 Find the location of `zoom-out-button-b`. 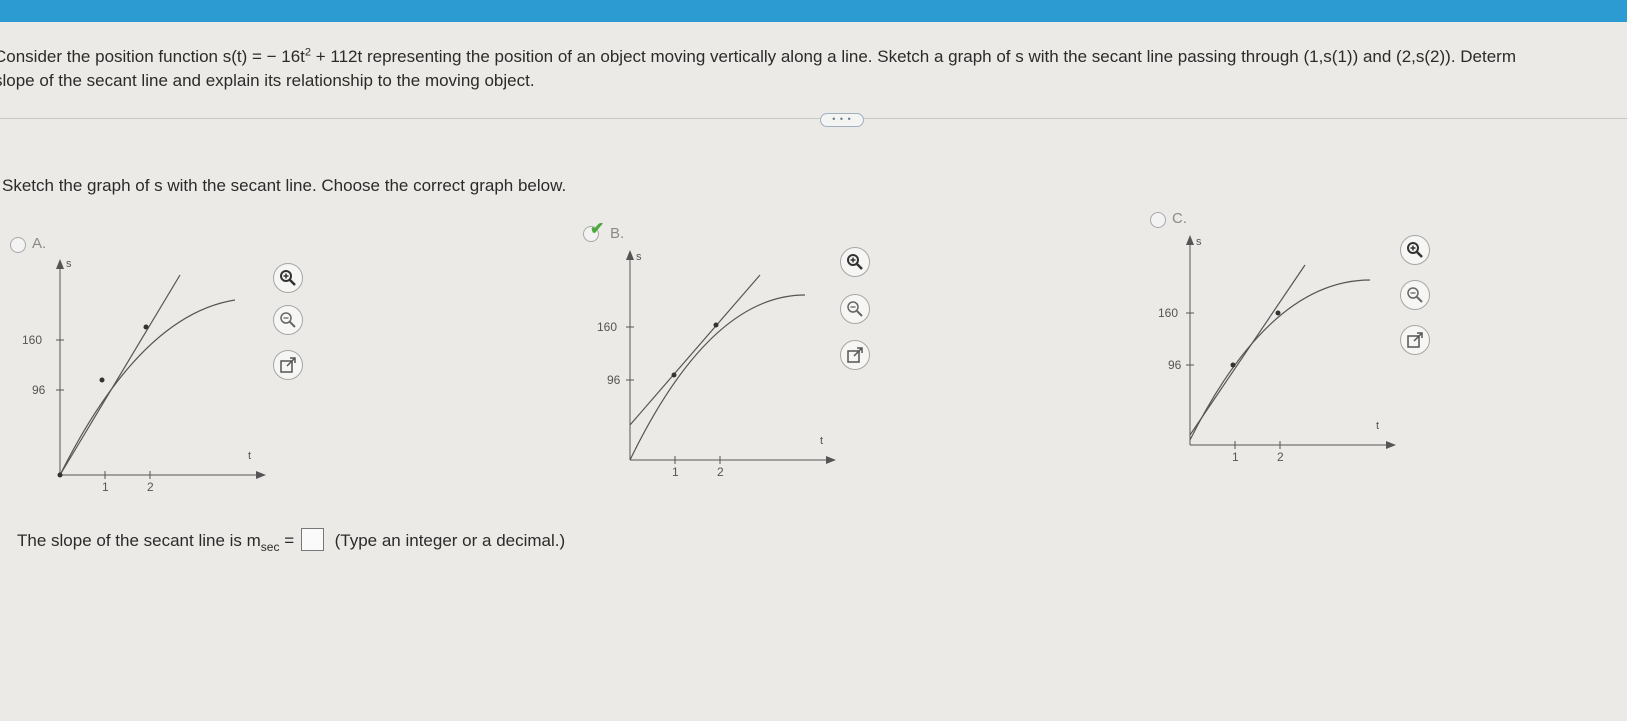

zoom-out-button-b is located at coordinates (855, 309).